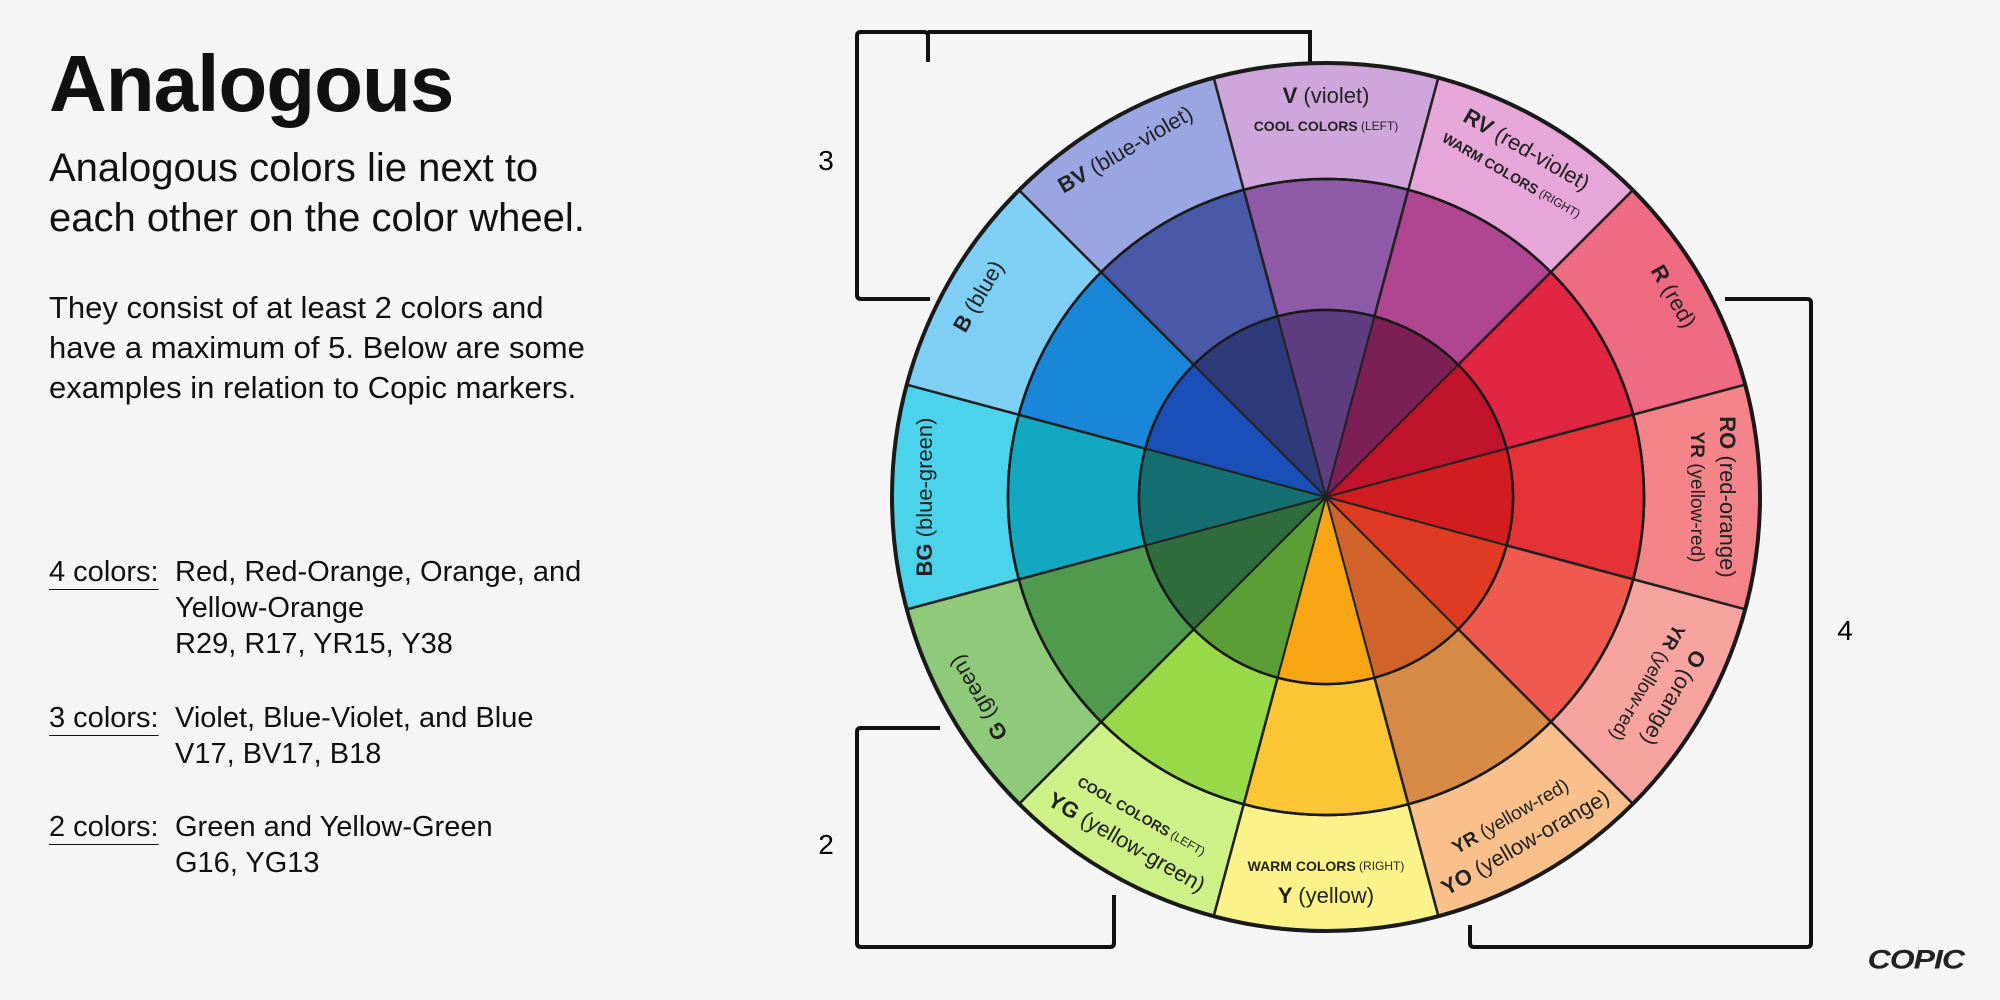 This screenshot has height=1000, width=2000. What do you see at coordinates (1378, 126) in the screenshot?
I see `note-side: (LEFT)` at bounding box center [1378, 126].